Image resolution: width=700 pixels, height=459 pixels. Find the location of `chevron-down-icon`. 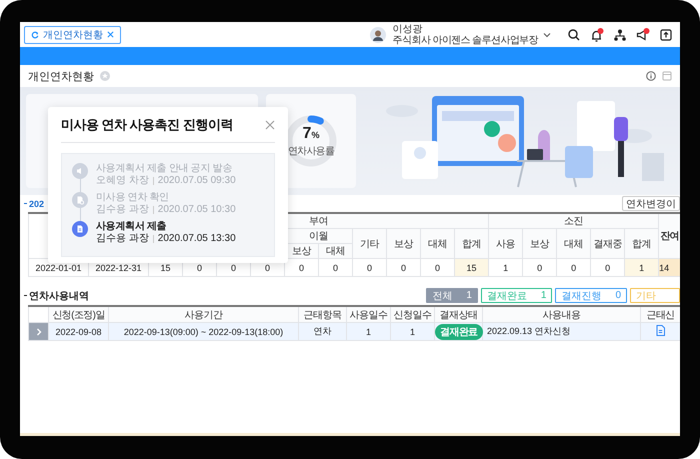

chevron-down-icon is located at coordinates (547, 35).